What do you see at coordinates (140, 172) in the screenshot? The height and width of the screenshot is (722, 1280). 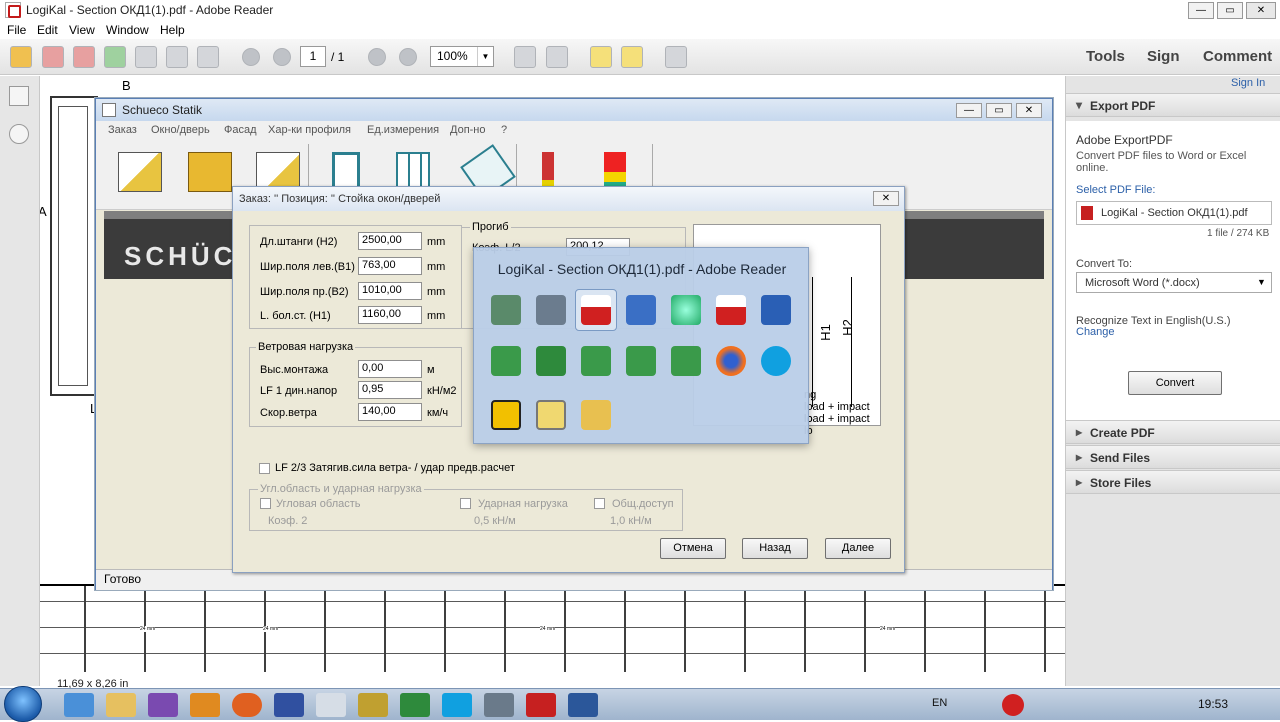 I see `new-document-icon` at bounding box center [140, 172].